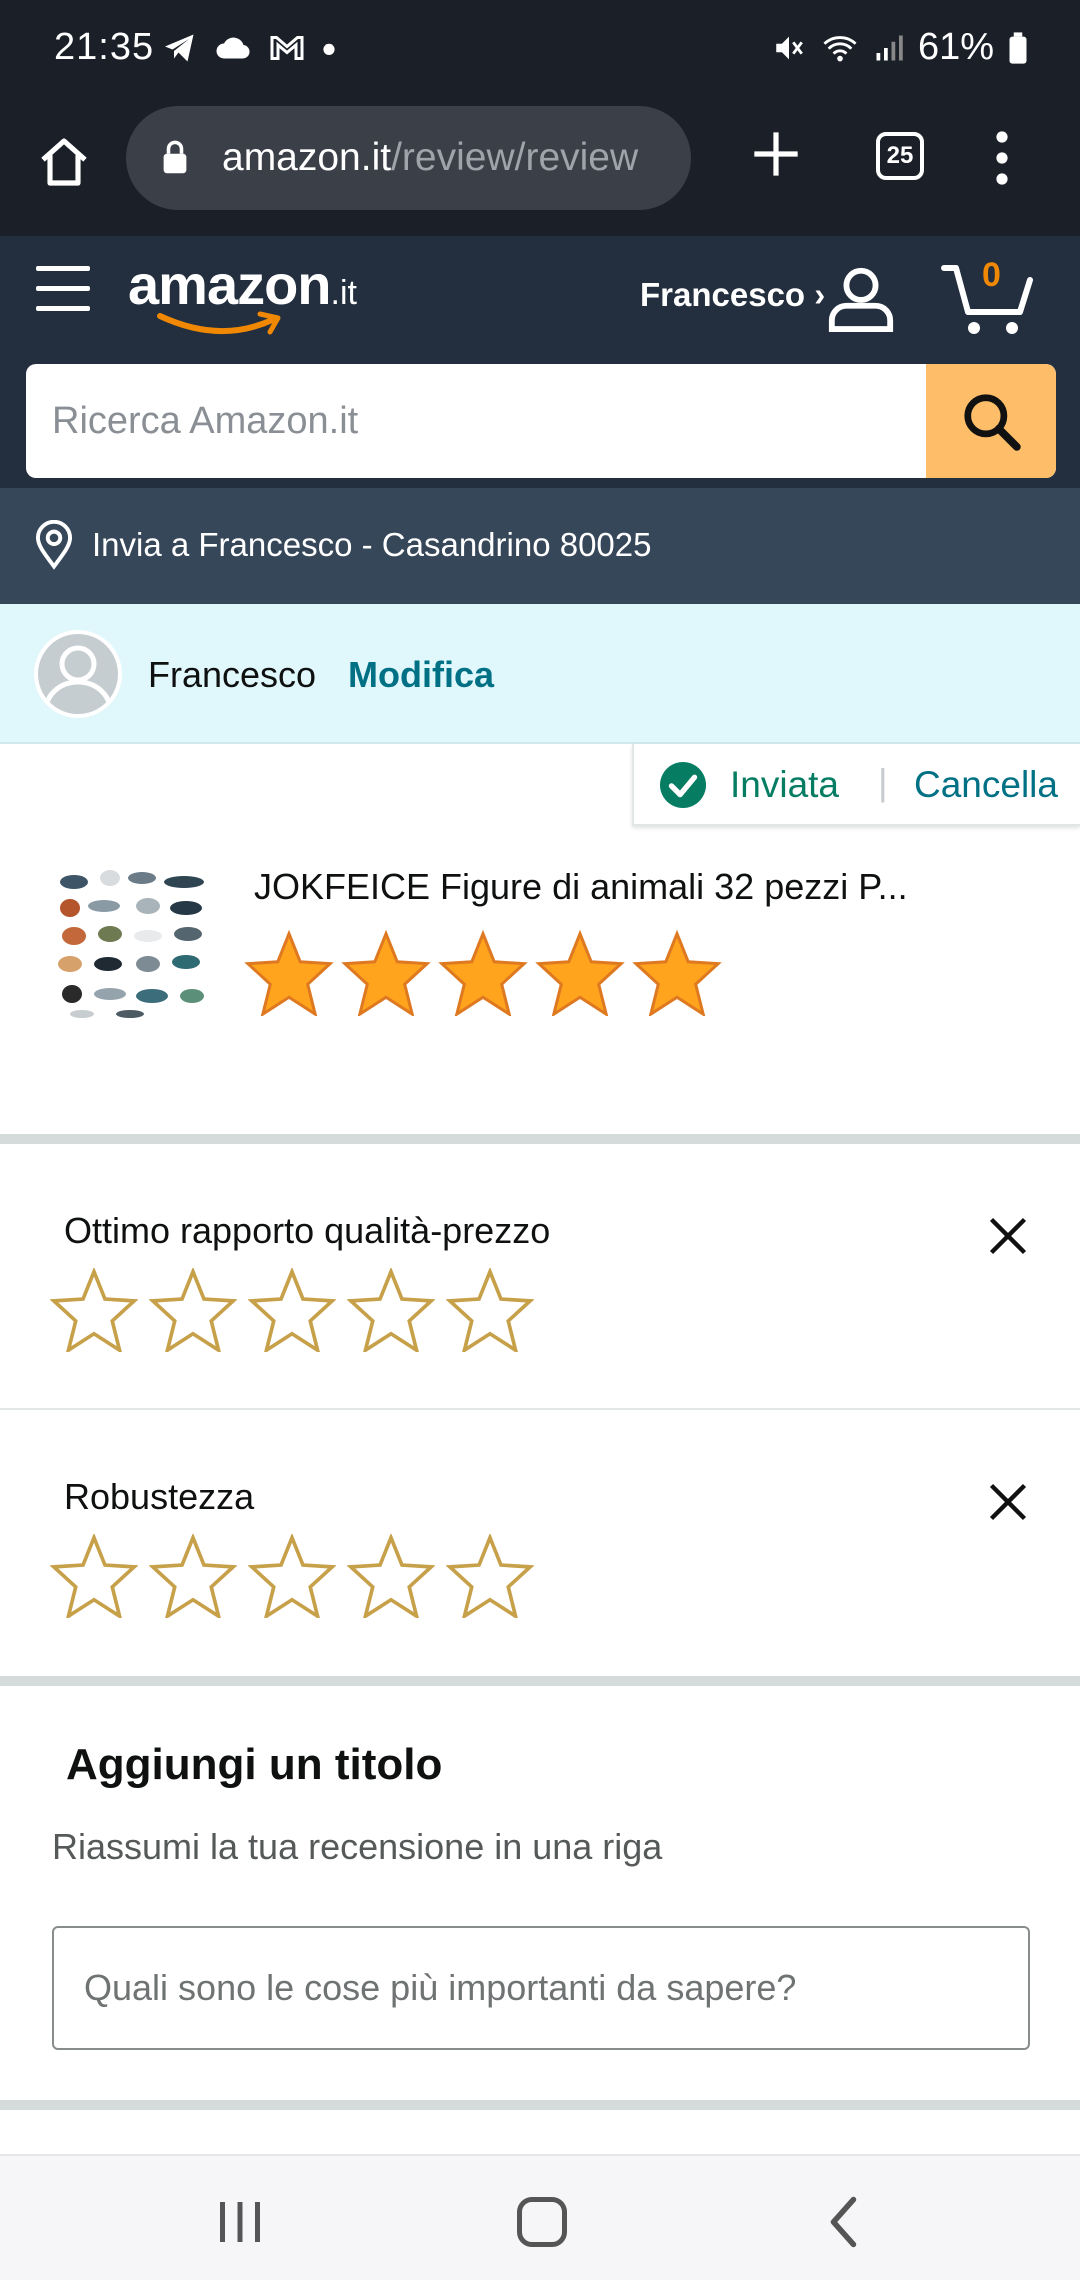 This screenshot has width=1080, height=2280. Describe the element at coordinates (179, 48) in the screenshot. I see `telegram-icon` at that location.